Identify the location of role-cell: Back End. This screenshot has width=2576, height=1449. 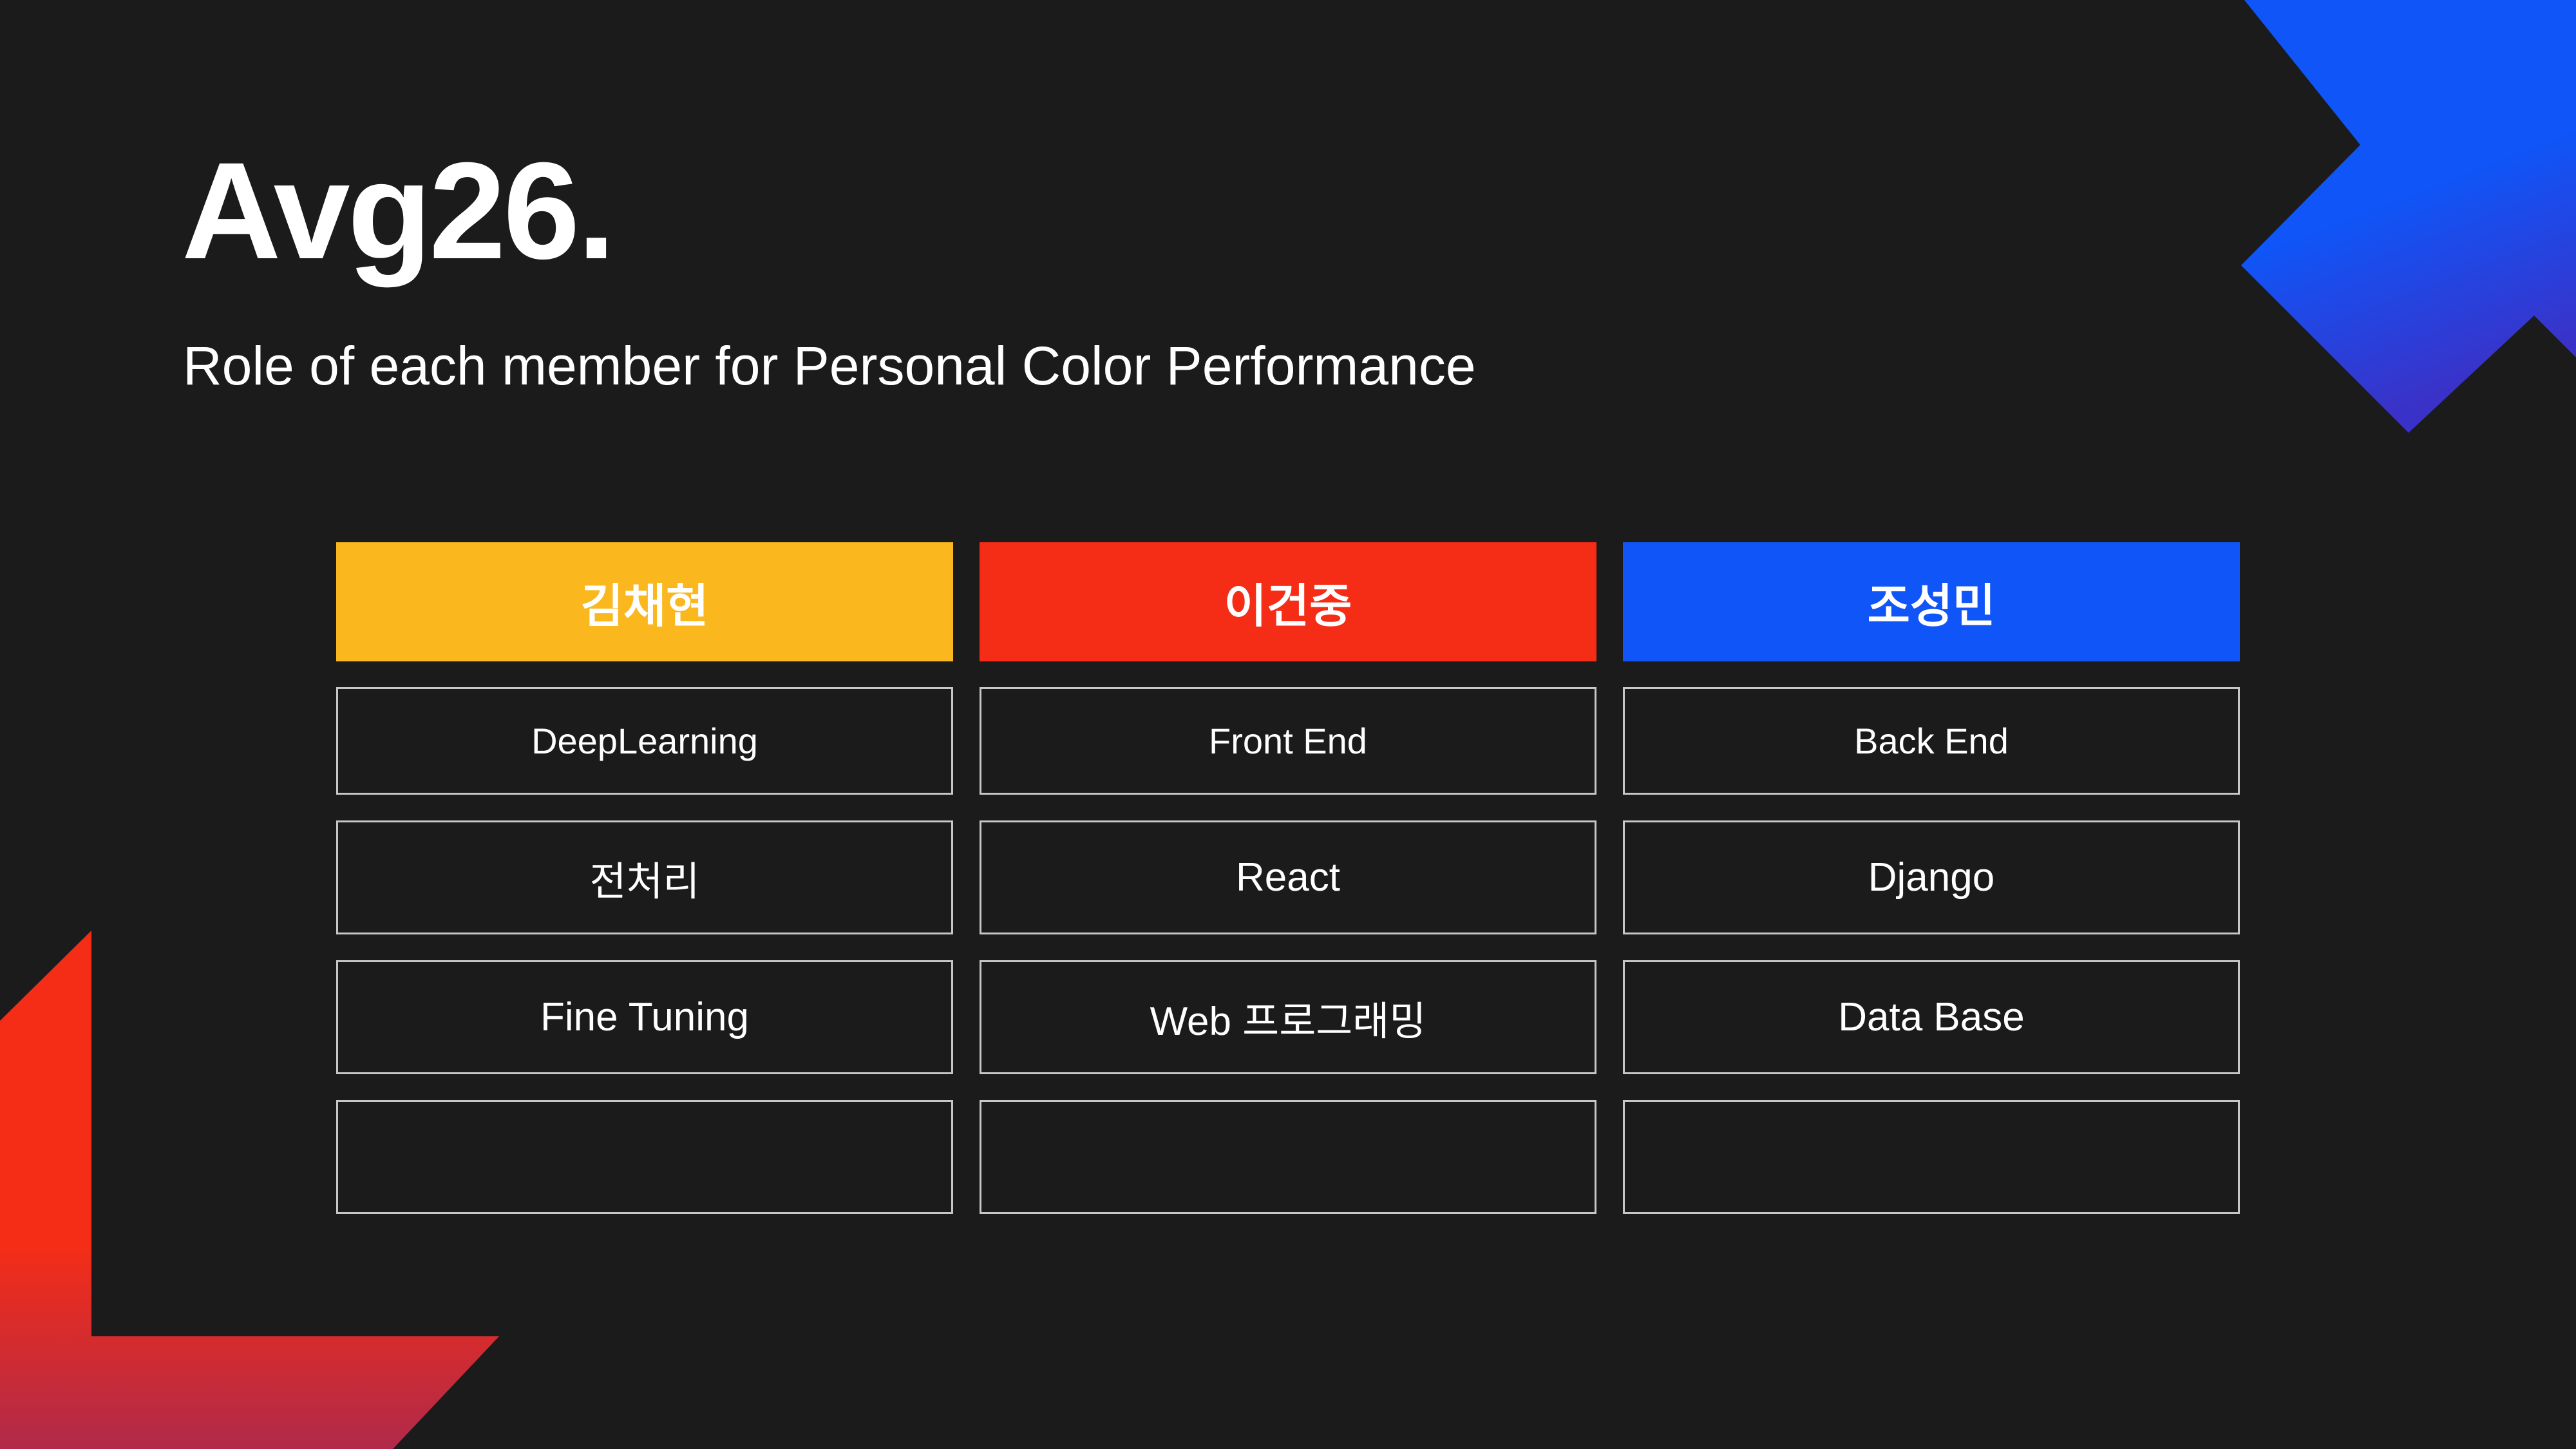
(1931, 741).